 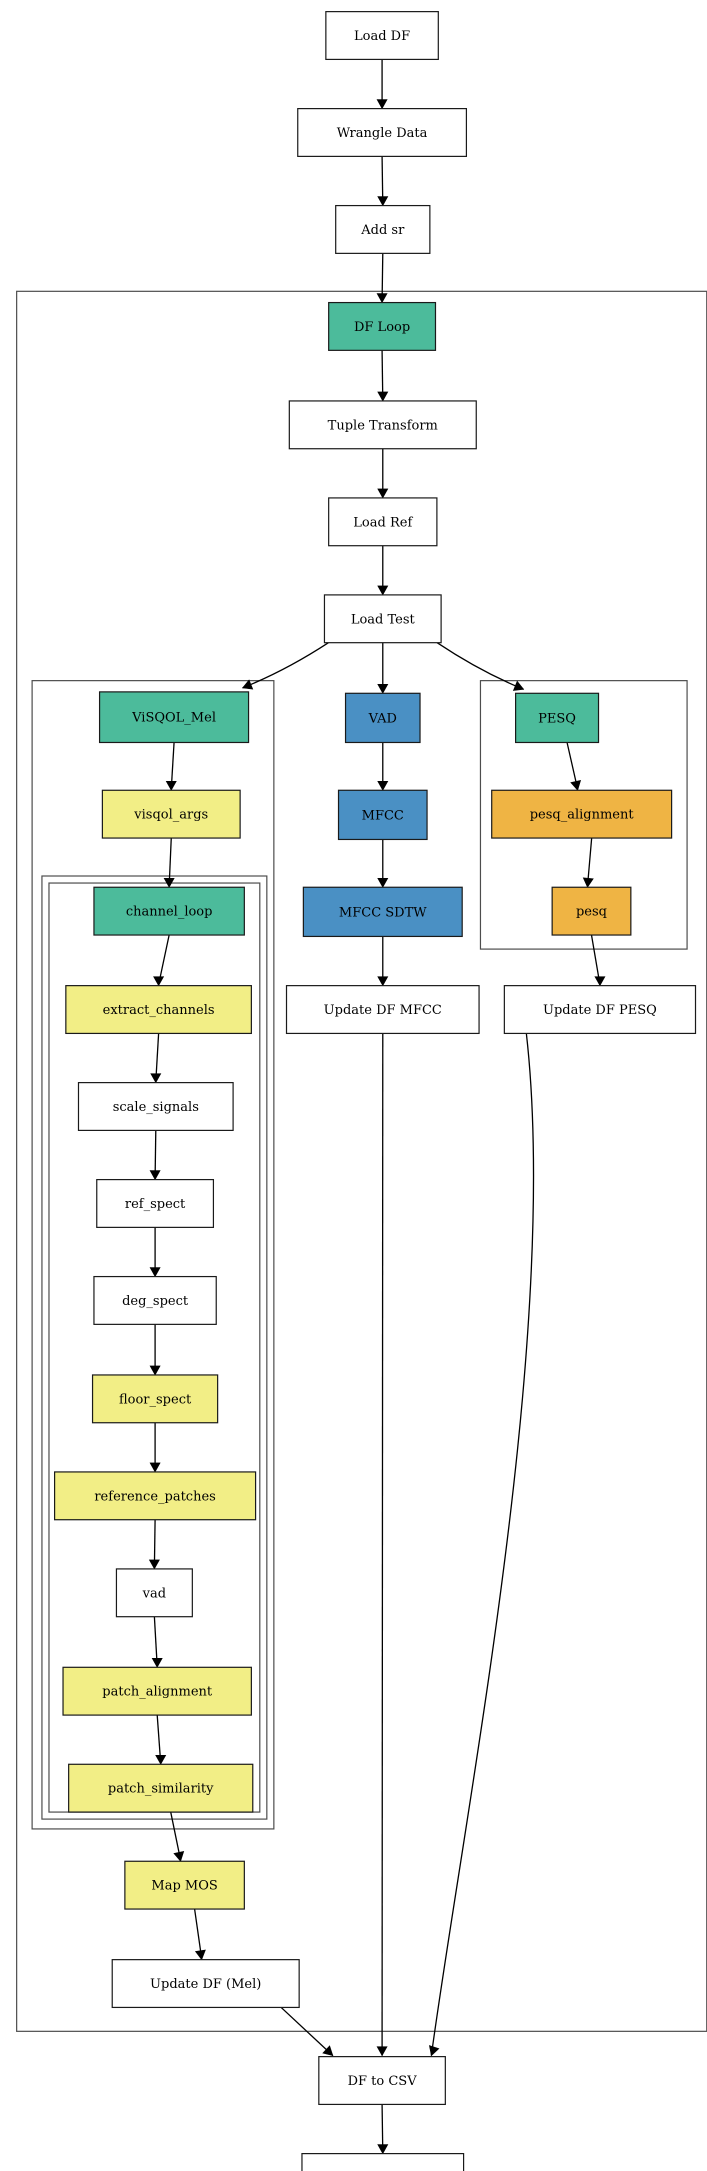 I want to click on node-pesq: PESQ, so click(x=557, y=718).